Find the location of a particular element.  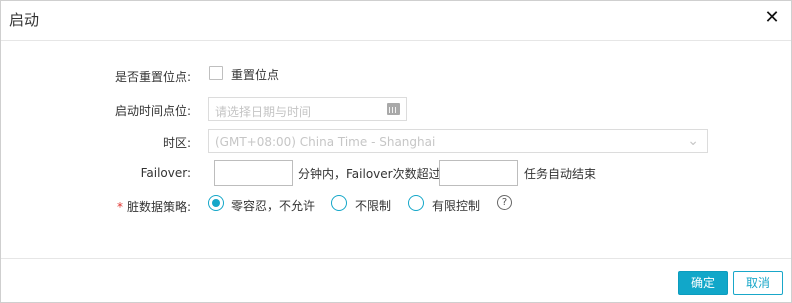

calendar-icon is located at coordinates (393, 109).